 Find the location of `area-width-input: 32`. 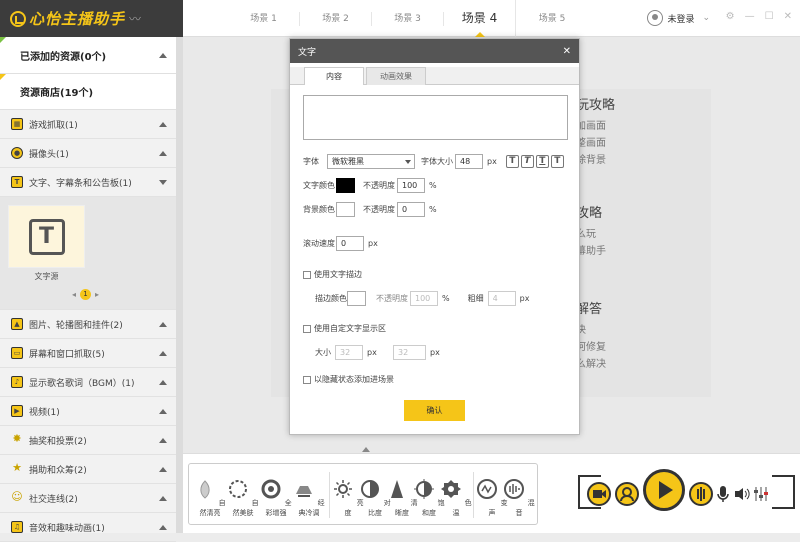

area-width-input: 32 is located at coordinates (349, 352).